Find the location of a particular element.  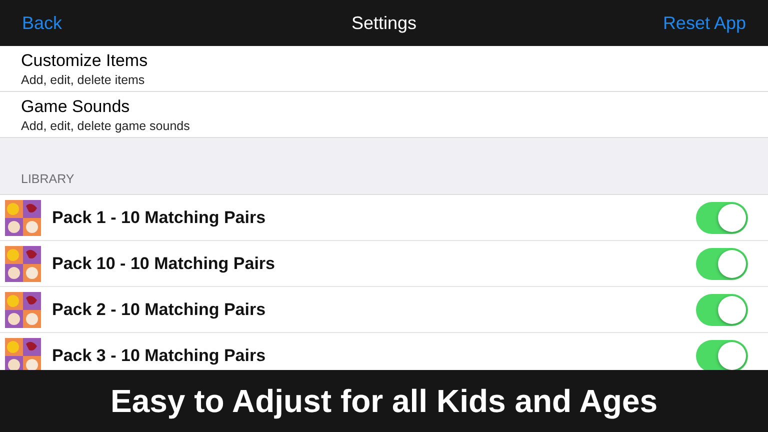

item-subtitle: Add, edit, delete items is located at coordinates (83, 79).